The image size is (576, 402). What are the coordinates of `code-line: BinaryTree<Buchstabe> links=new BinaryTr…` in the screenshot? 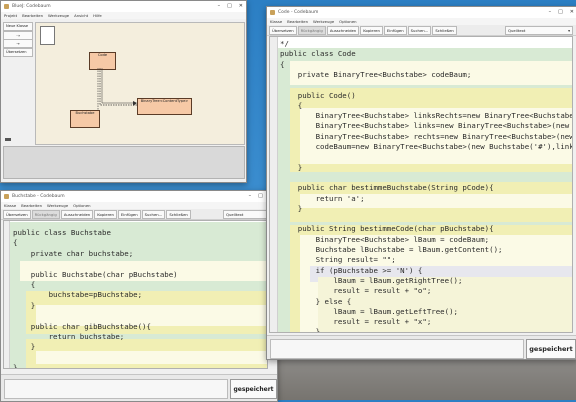 It's located at (421, 126).